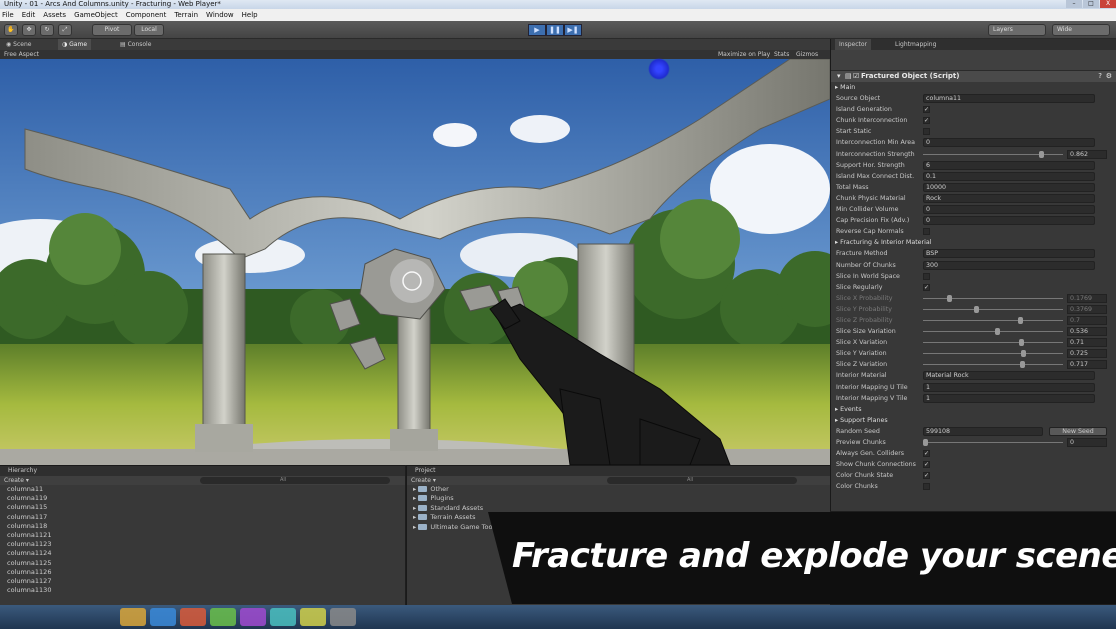 The height and width of the screenshot is (629, 1116). Describe the element at coordinates (537, 30) in the screenshot. I see `play-button: ▶` at that location.